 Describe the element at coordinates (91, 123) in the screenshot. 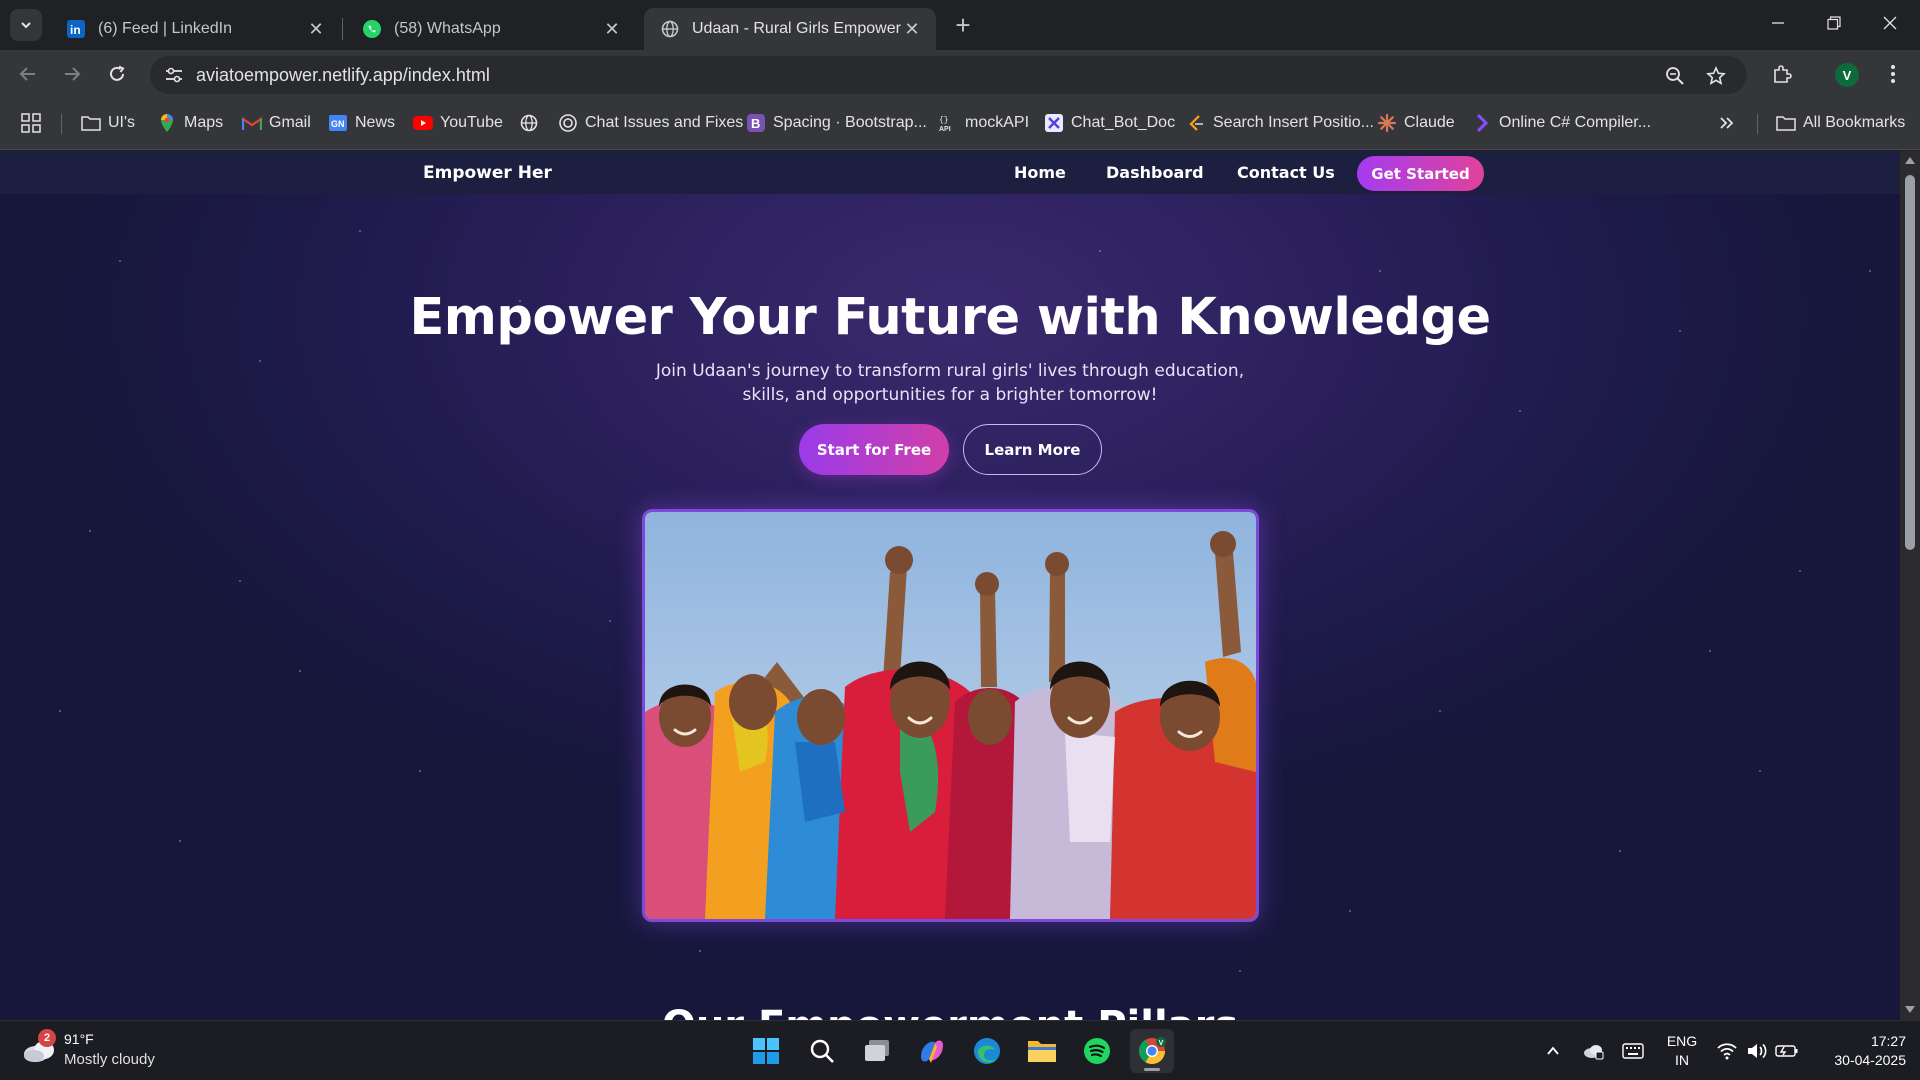

I see `folder-icon` at that location.